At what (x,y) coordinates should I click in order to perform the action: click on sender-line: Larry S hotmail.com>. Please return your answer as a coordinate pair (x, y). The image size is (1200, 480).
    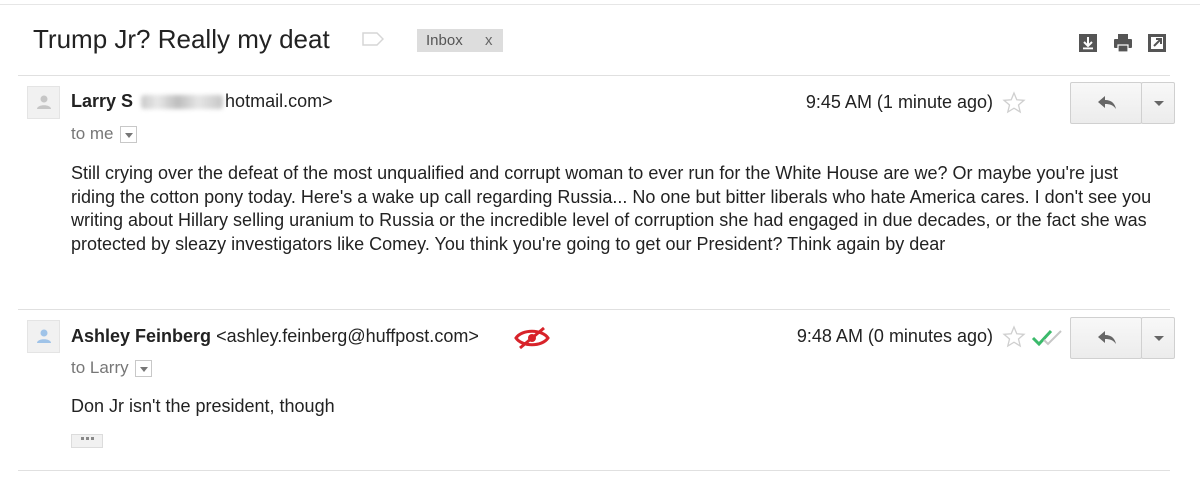
    Looking at the image, I should click on (202, 101).